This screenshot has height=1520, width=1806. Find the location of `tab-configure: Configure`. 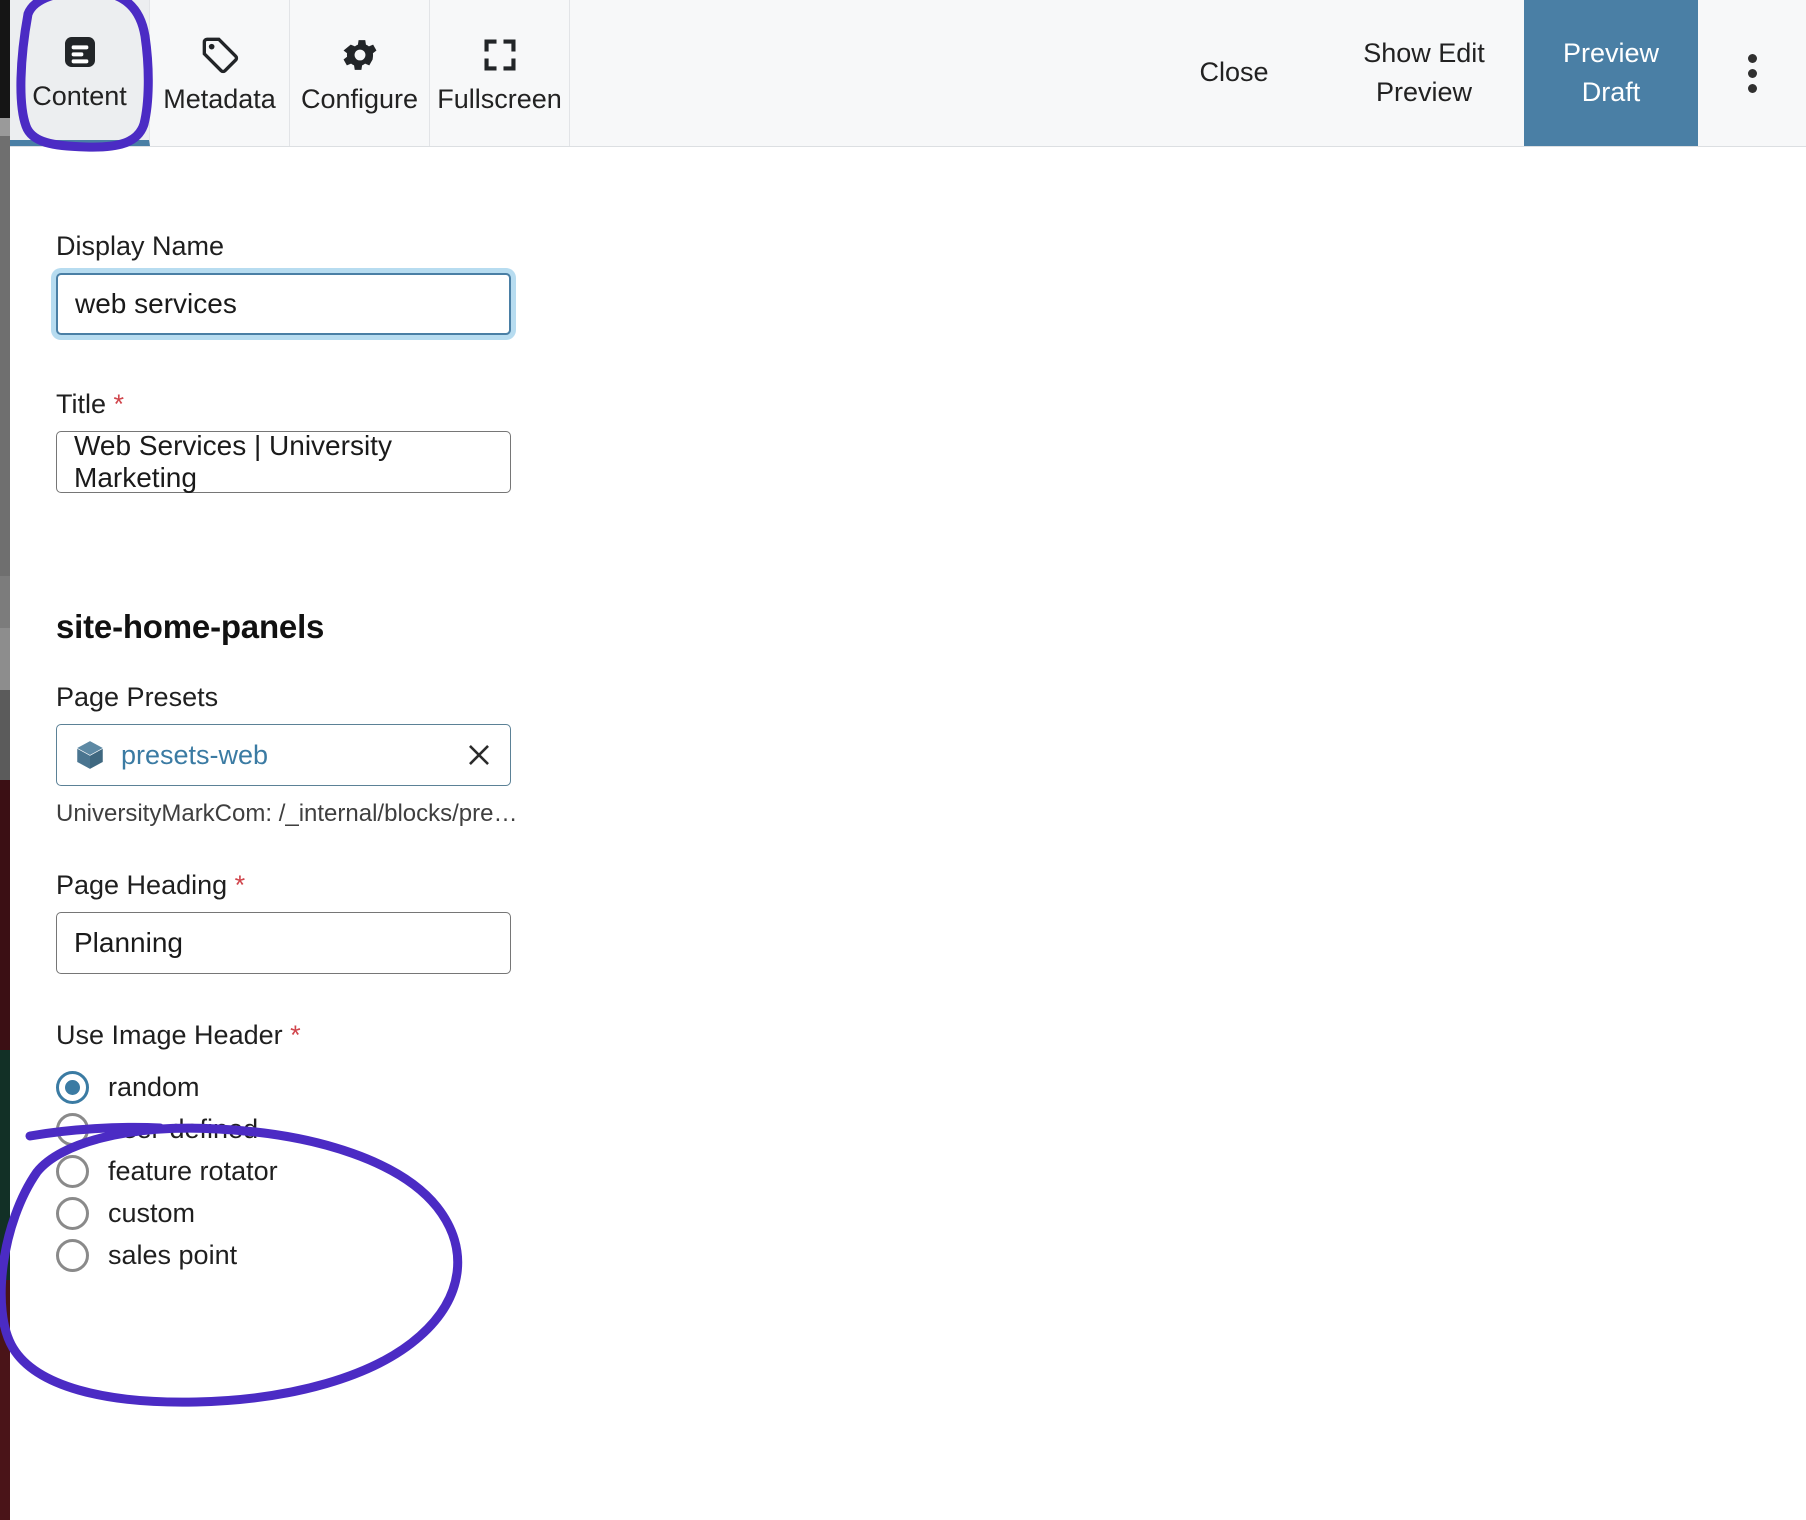

tab-configure: Configure is located at coordinates (360, 73).